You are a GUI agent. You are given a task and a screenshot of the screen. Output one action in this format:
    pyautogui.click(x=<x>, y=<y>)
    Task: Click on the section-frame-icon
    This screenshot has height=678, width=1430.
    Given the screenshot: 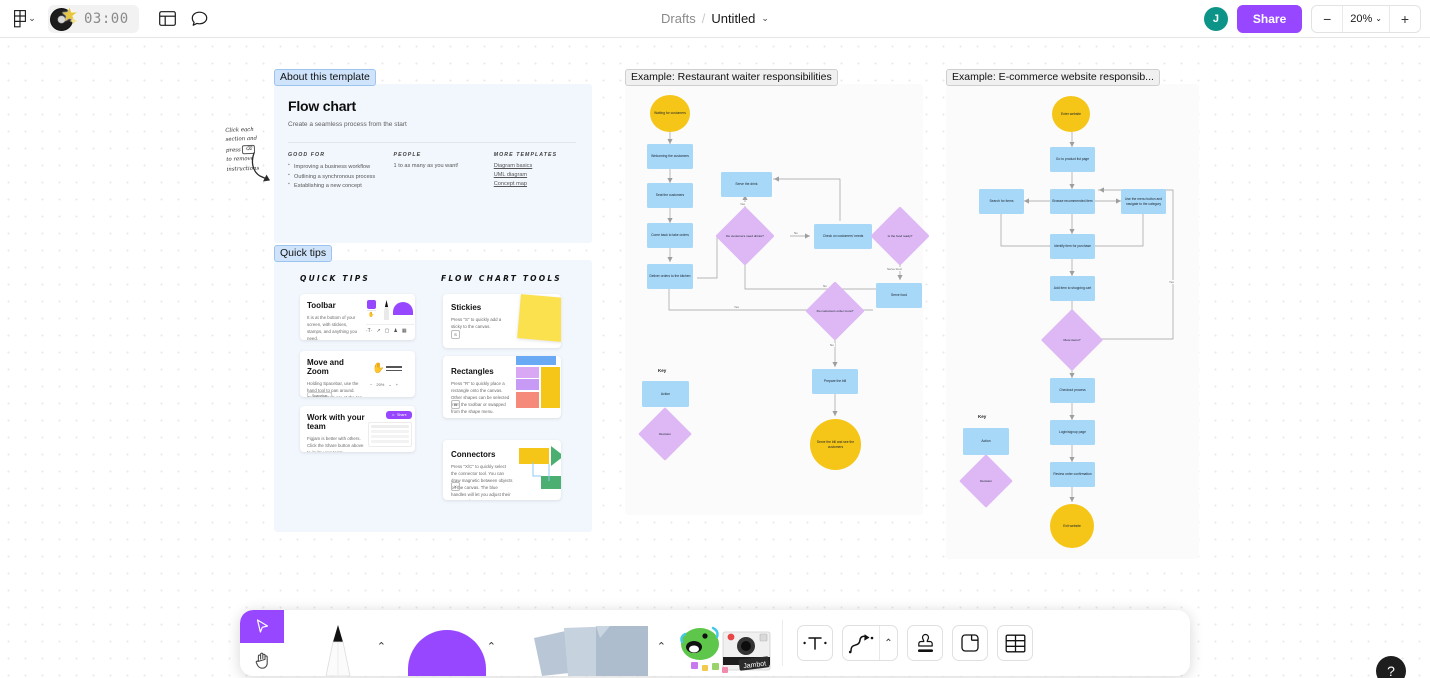 What is the action you would take?
    pyautogui.click(x=970, y=643)
    